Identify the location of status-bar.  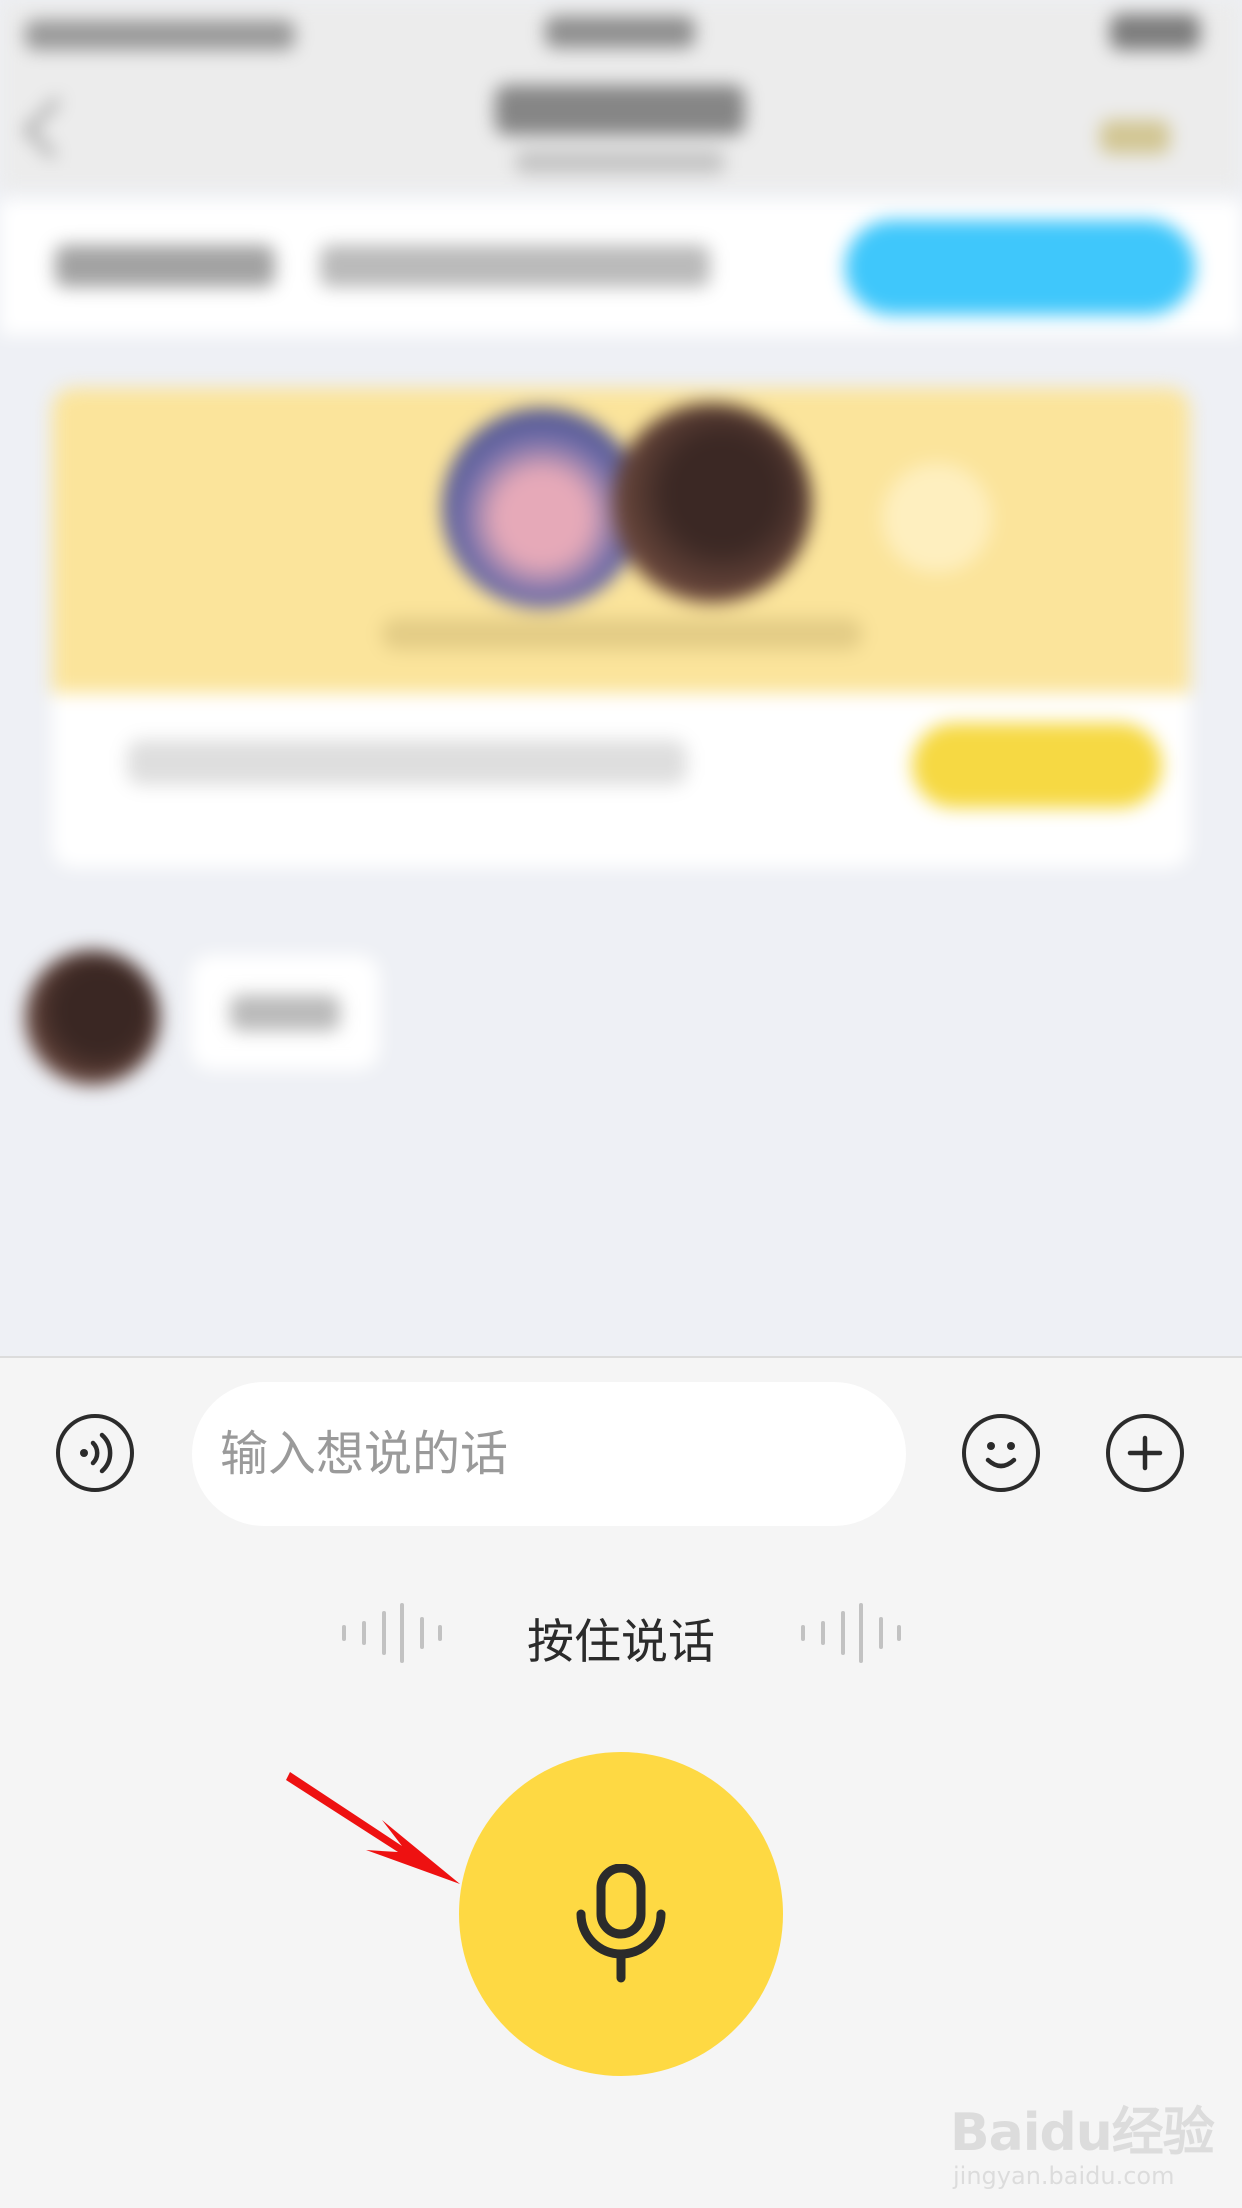
(621, 30).